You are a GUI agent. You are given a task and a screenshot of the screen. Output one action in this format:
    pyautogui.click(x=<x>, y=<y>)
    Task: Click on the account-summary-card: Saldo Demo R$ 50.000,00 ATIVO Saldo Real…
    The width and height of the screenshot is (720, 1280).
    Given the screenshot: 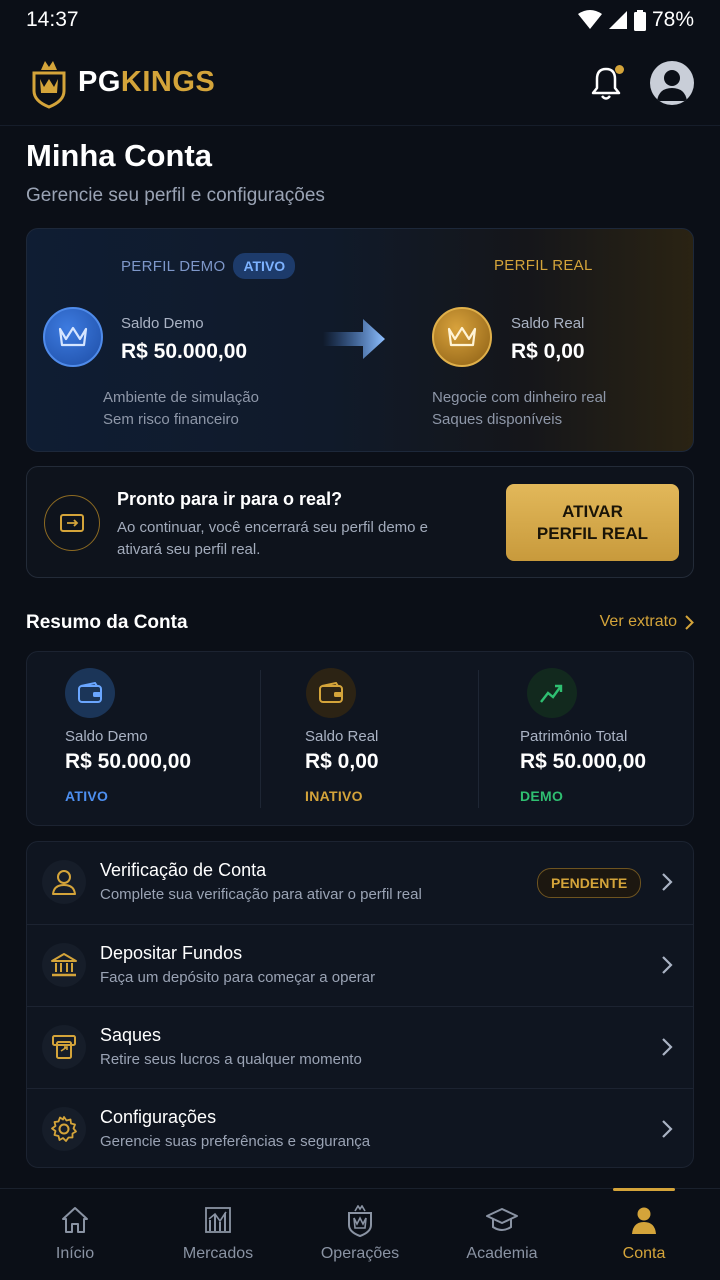 What is the action you would take?
    pyautogui.click(x=360, y=738)
    